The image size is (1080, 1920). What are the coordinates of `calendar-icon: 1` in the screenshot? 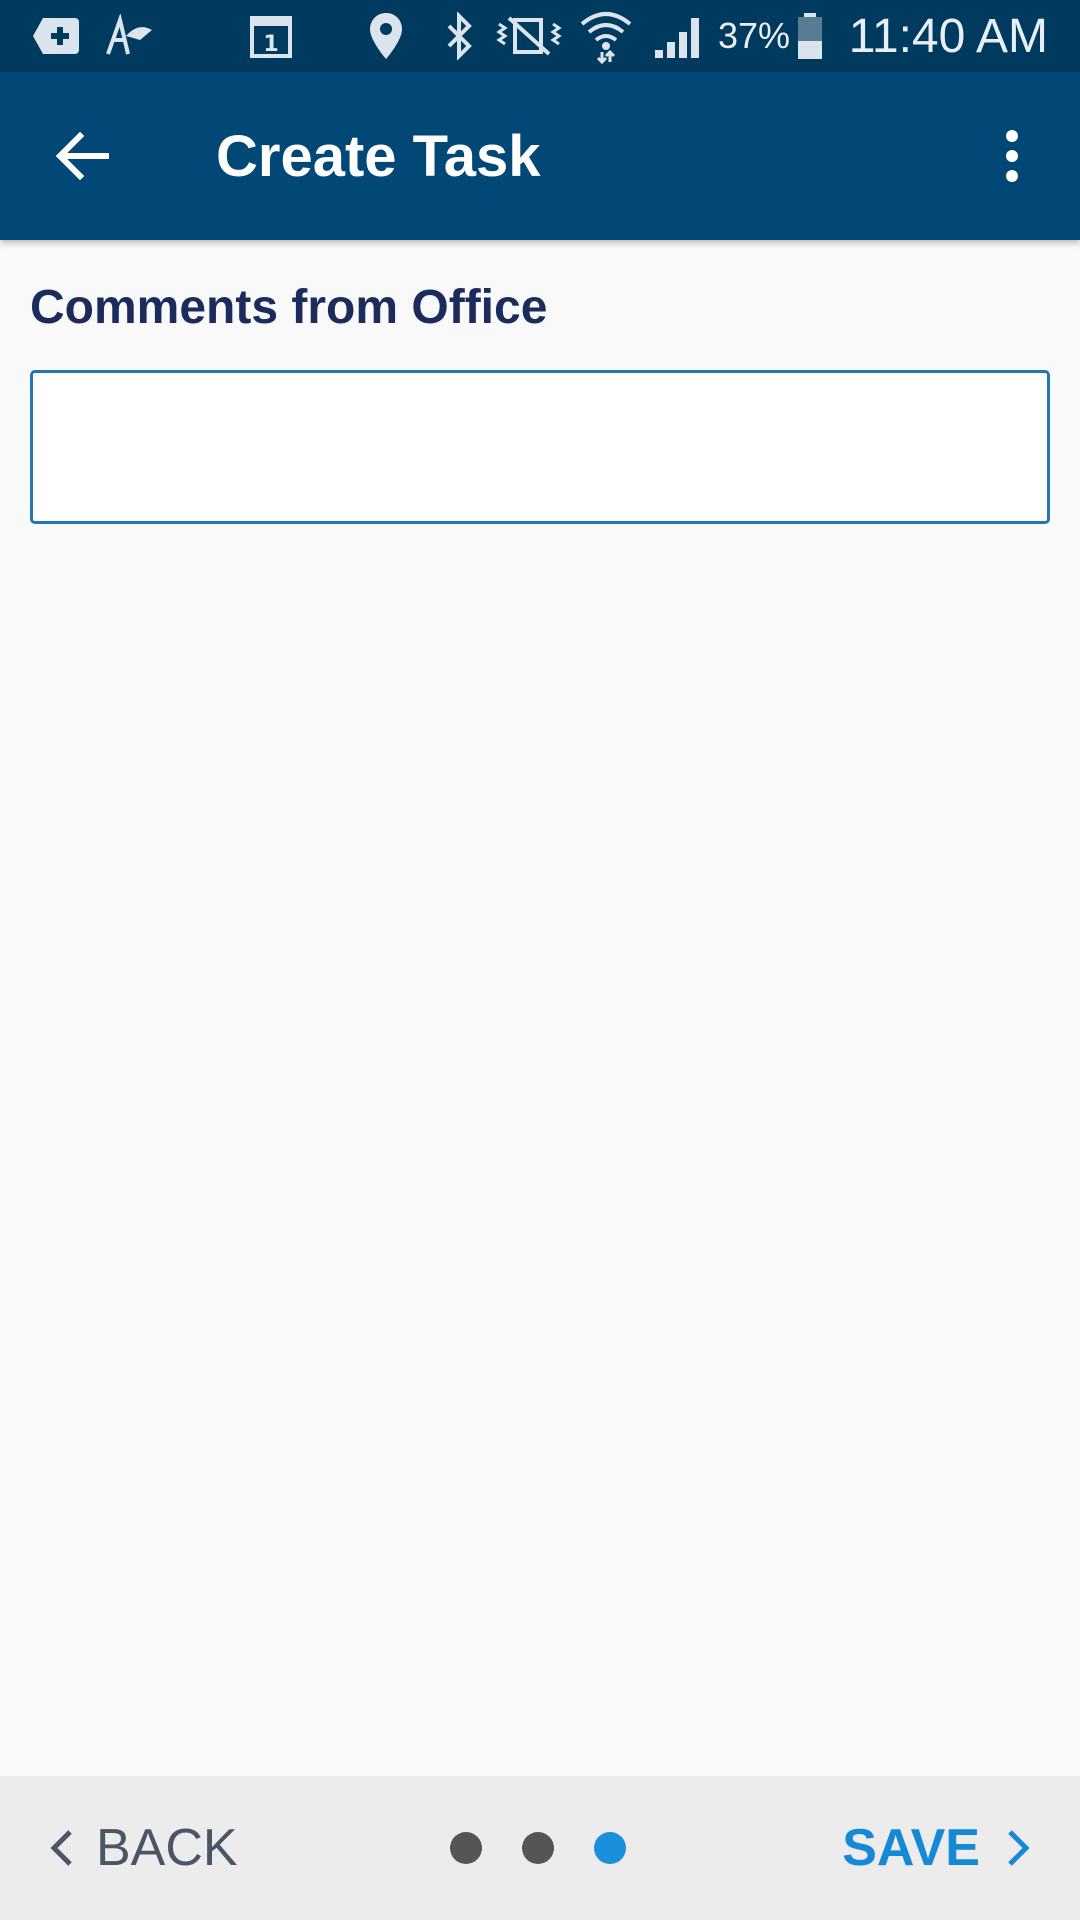 It's located at (271, 36).